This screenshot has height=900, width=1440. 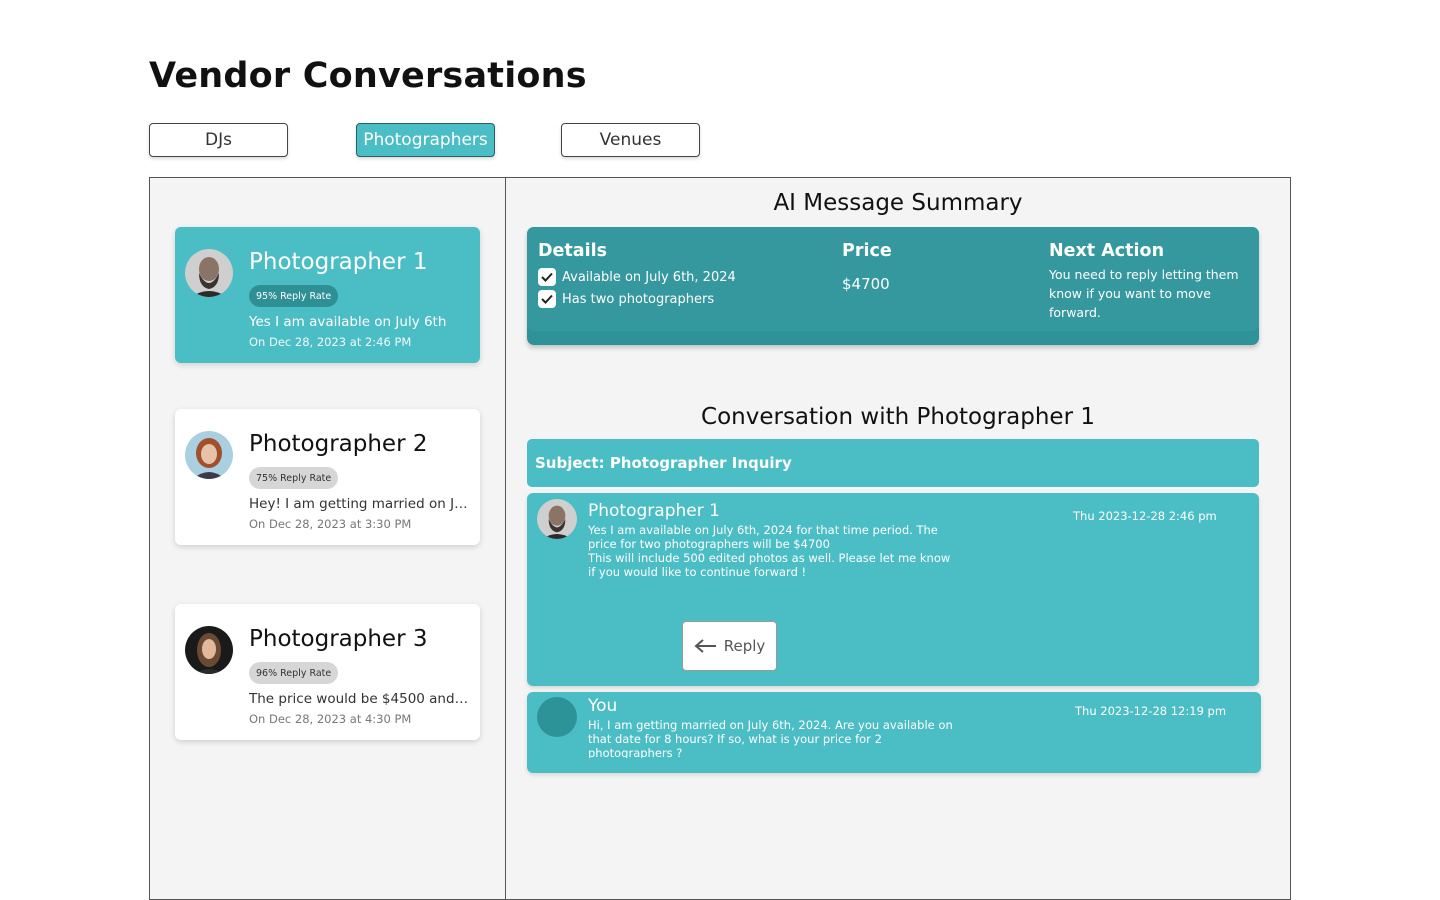 I want to click on tab-venues: Venues, so click(x=630, y=140).